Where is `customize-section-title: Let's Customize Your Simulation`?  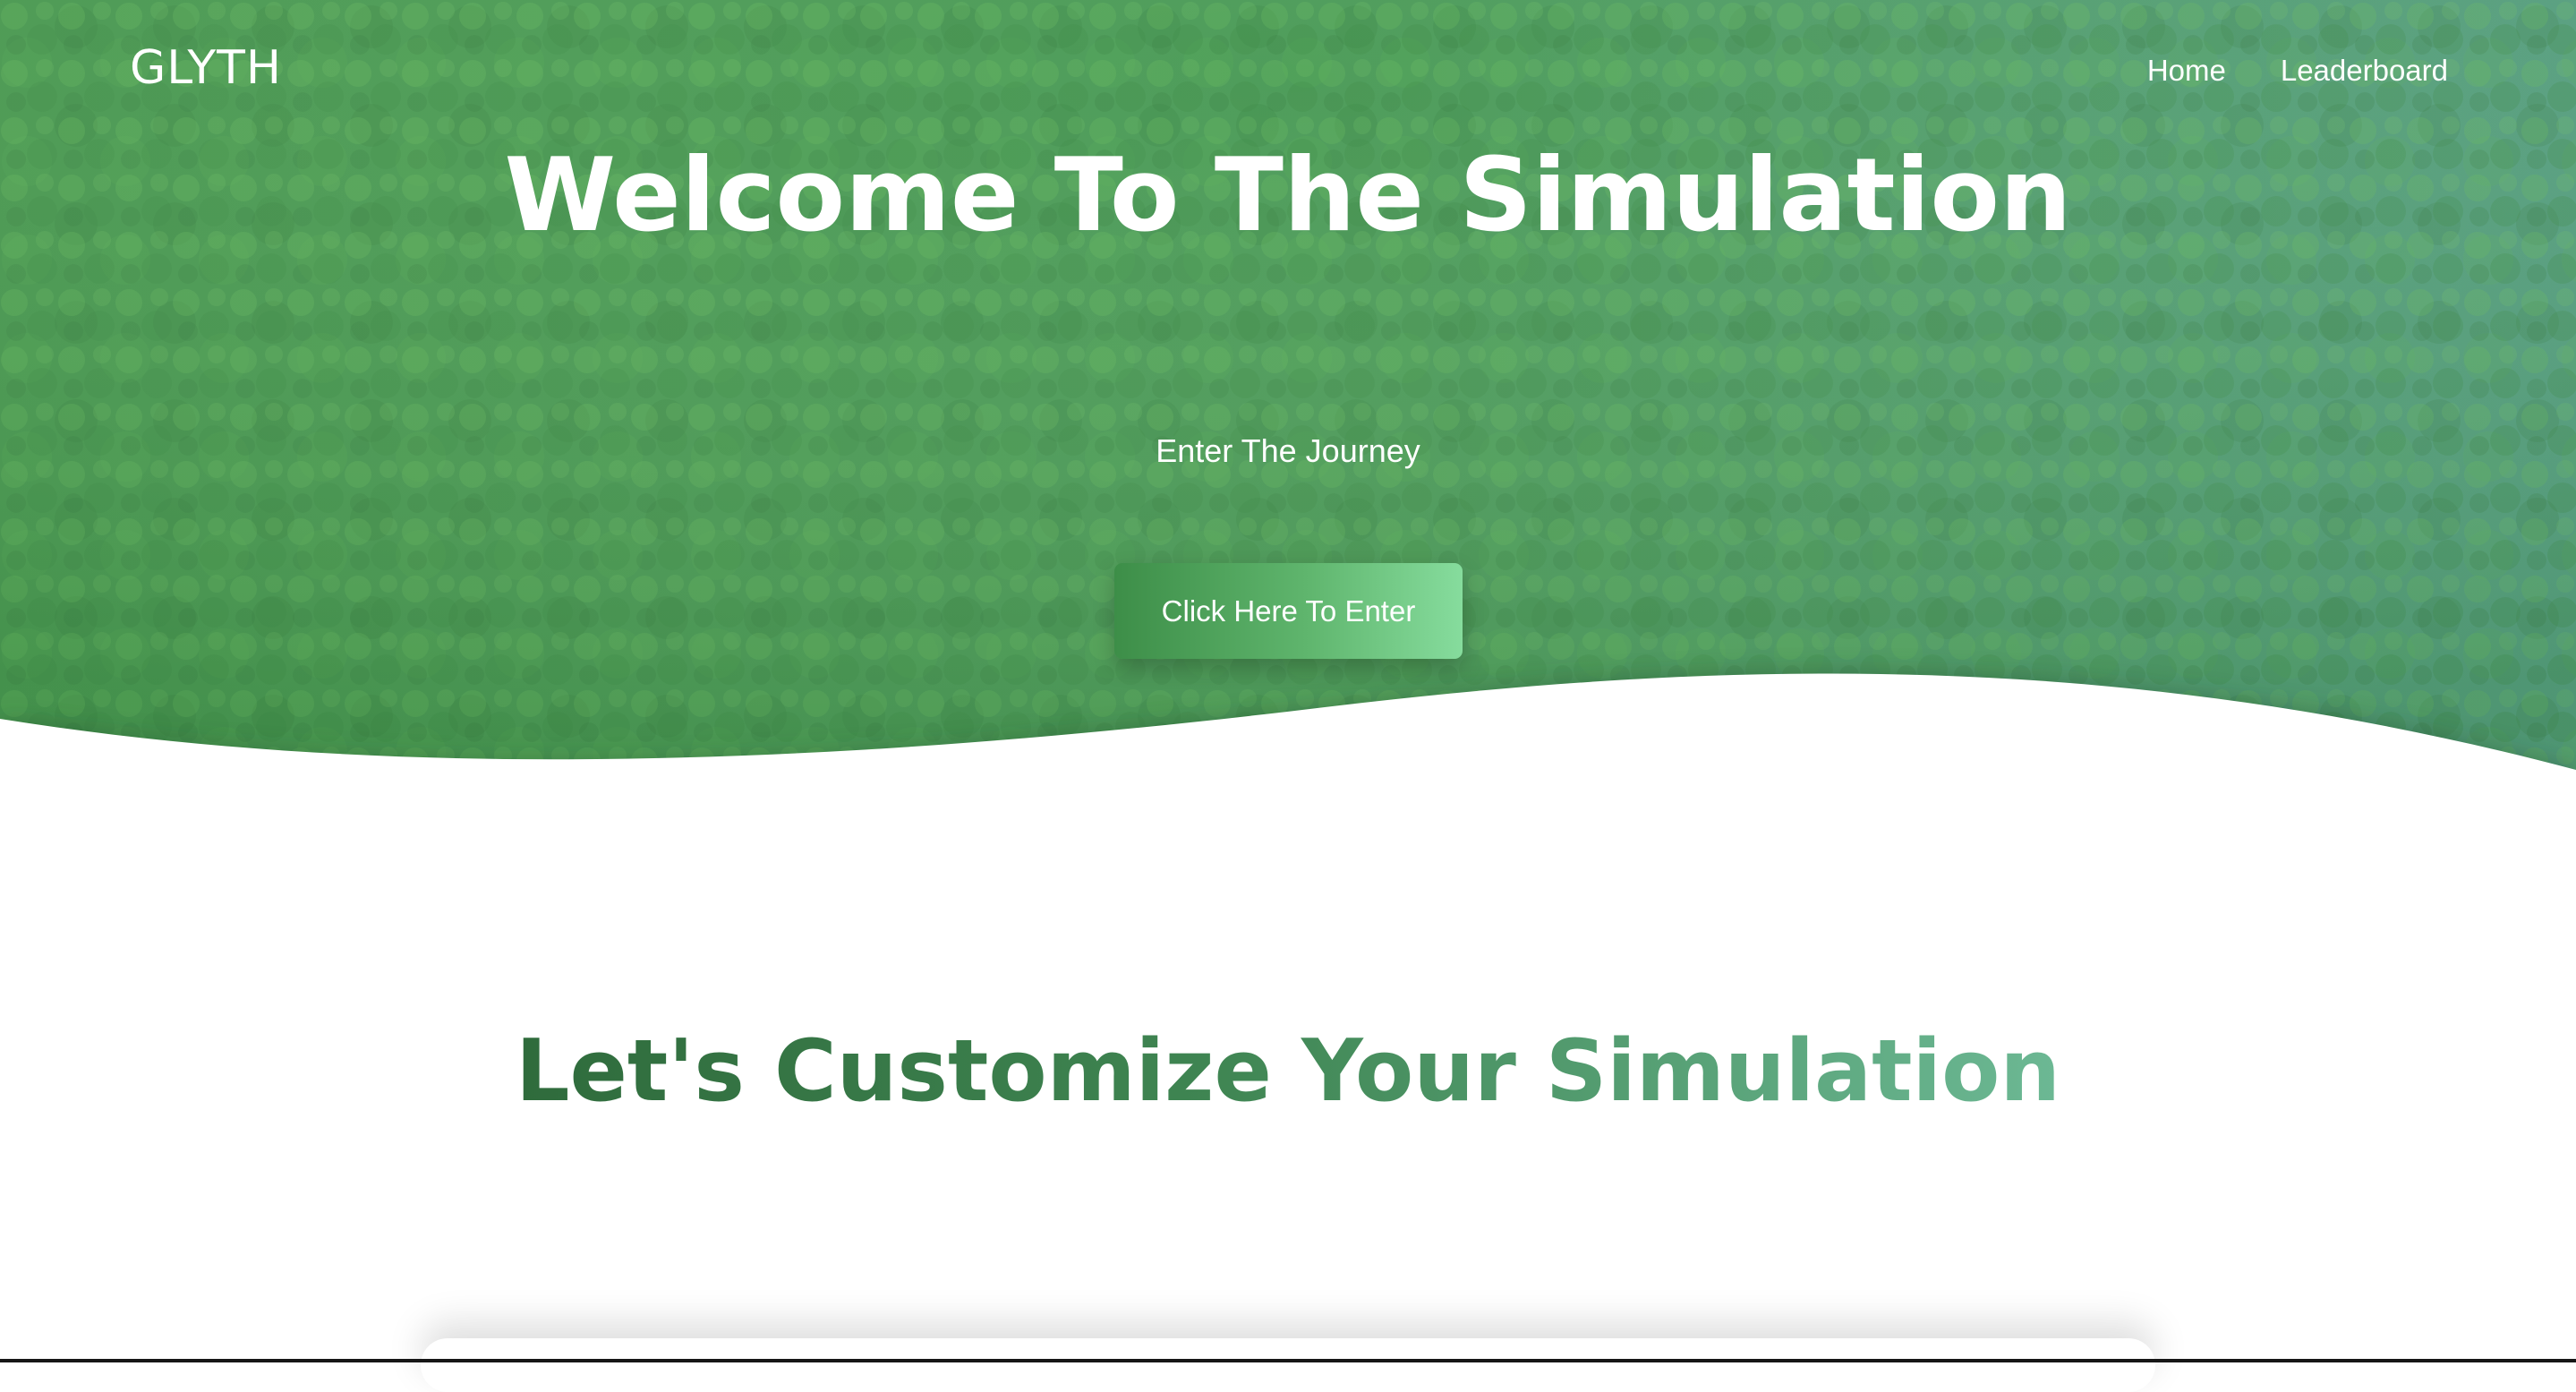
customize-section-title: Let's Customize Your Simulation is located at coordinates (1288, 1072).